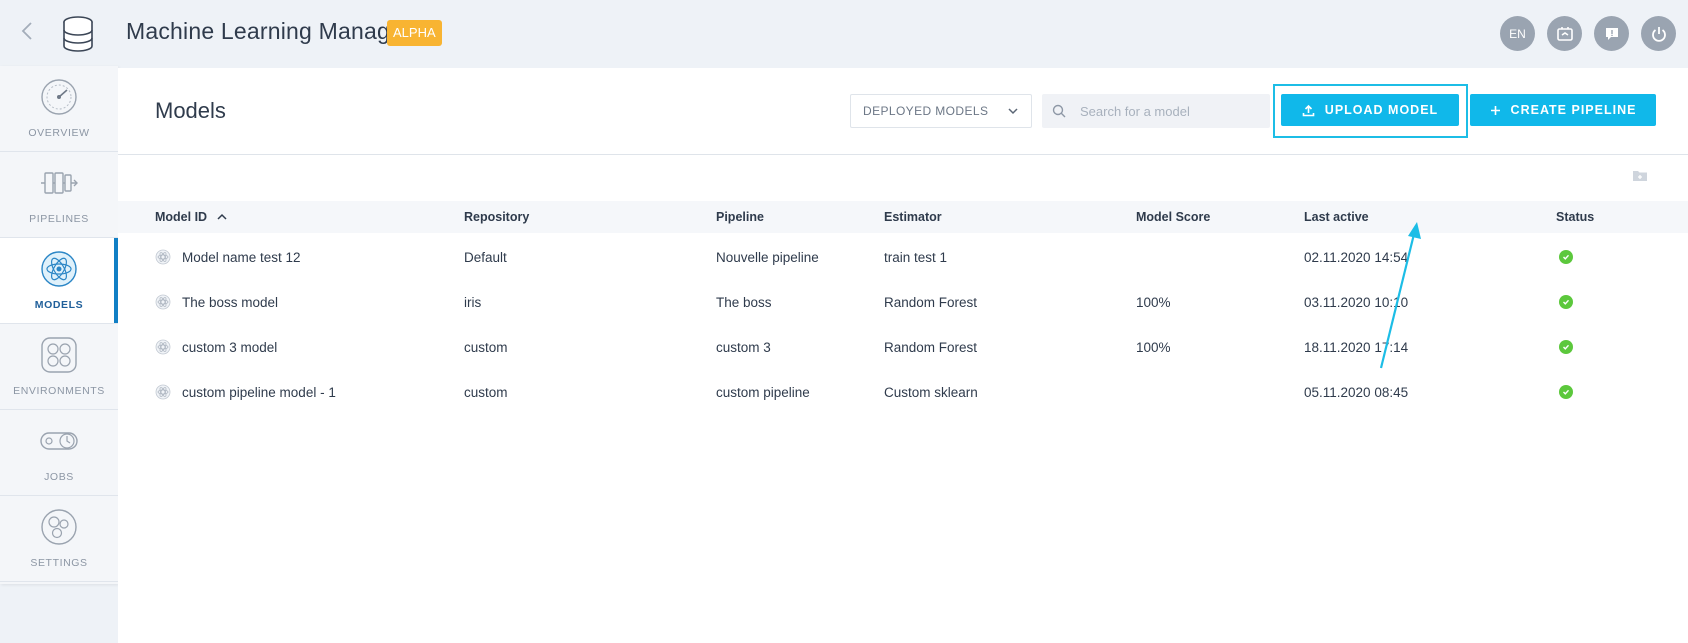 The height and width of the screenshot is (643, 1688). I want to click on database-logo-icon, so click(78, 34).